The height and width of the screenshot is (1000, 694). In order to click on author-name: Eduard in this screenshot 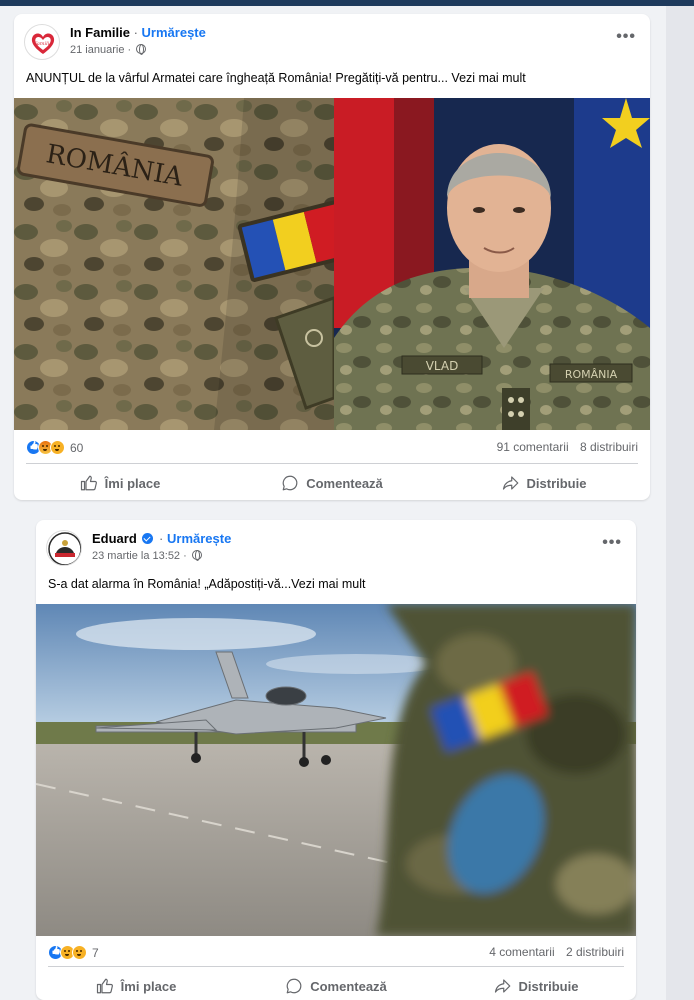, I will do `click(114, 538)`.